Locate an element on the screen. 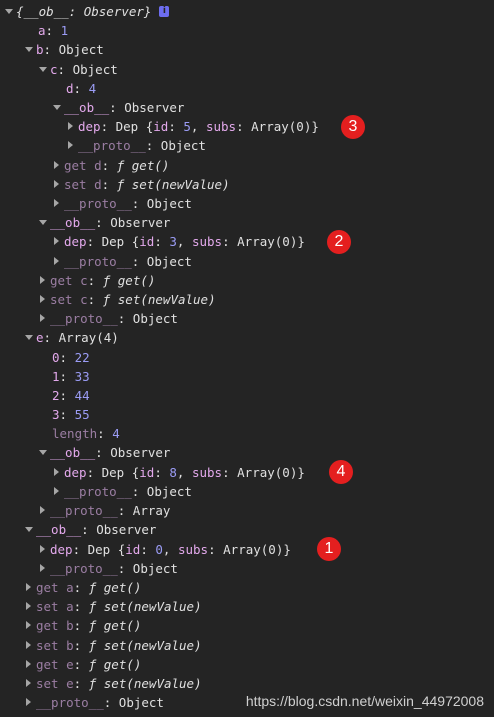 The width and height of the screenshot is (494, 717). tree-row-getter: get a: ƒ get() is located at coordinates (82, 587).